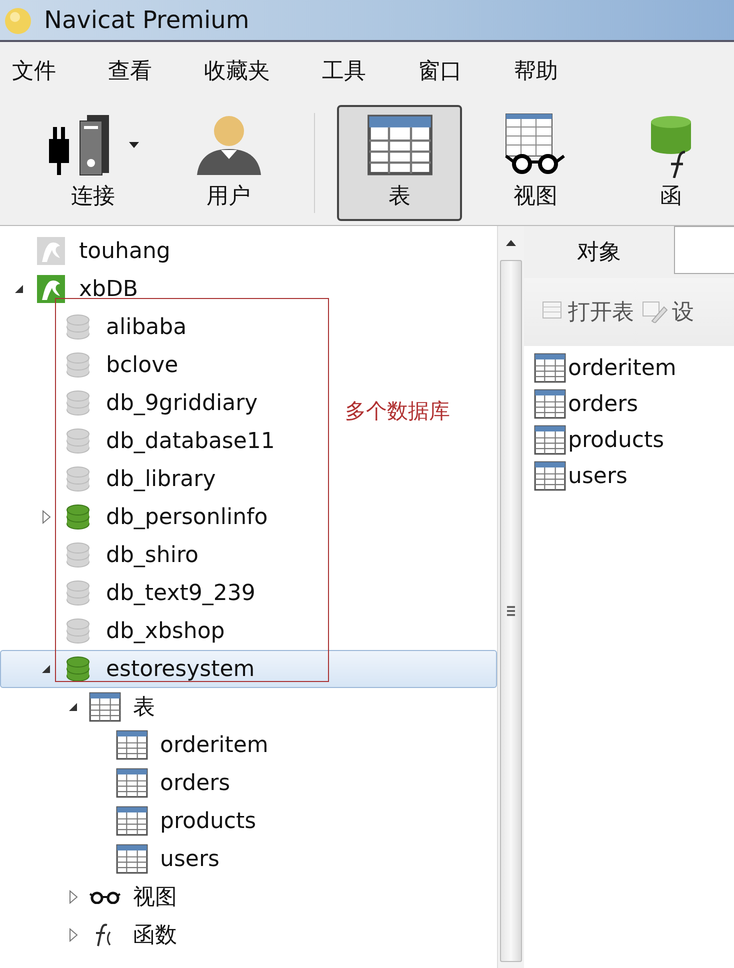 Image resolution: width=734 pixels, height=968 pixels. What do you see at coordinates (93, 365) in the screenshot?
I see `tree-item: bclove` at bounding box center [93, 365].